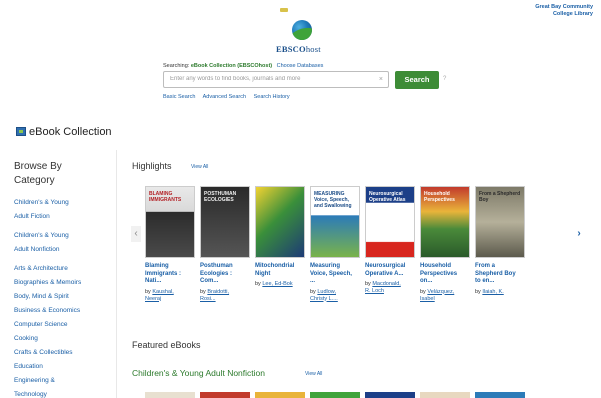 The image size is (601, 398). What do you see at coordinates (216, 273) in the screenshot?
I see `title-line: Ecologies :` at bounding box center [216, 273].